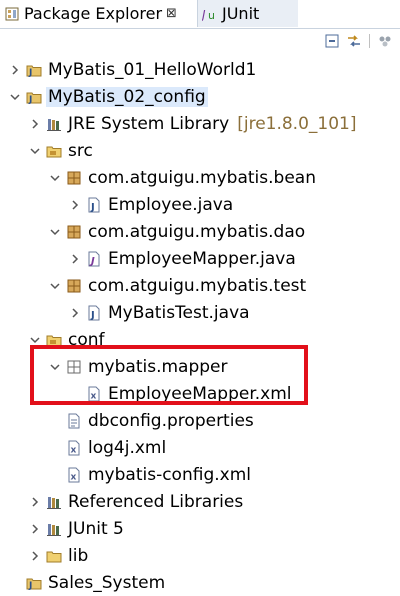 Image resolution: width=400 pixels, height=596 pixels. I want to click on view-menu-icon, so click(385, 41).